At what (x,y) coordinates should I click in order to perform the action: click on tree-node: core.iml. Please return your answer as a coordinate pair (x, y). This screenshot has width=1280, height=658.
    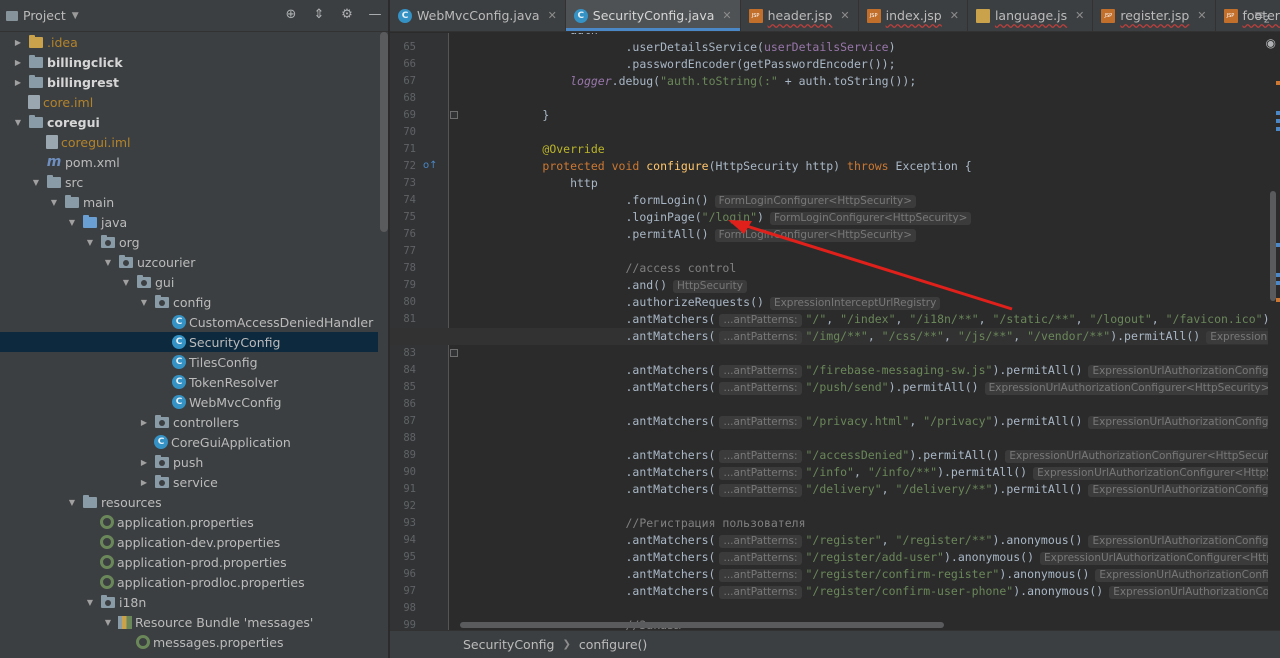
    Looking at the image, I should click on (189, 102).